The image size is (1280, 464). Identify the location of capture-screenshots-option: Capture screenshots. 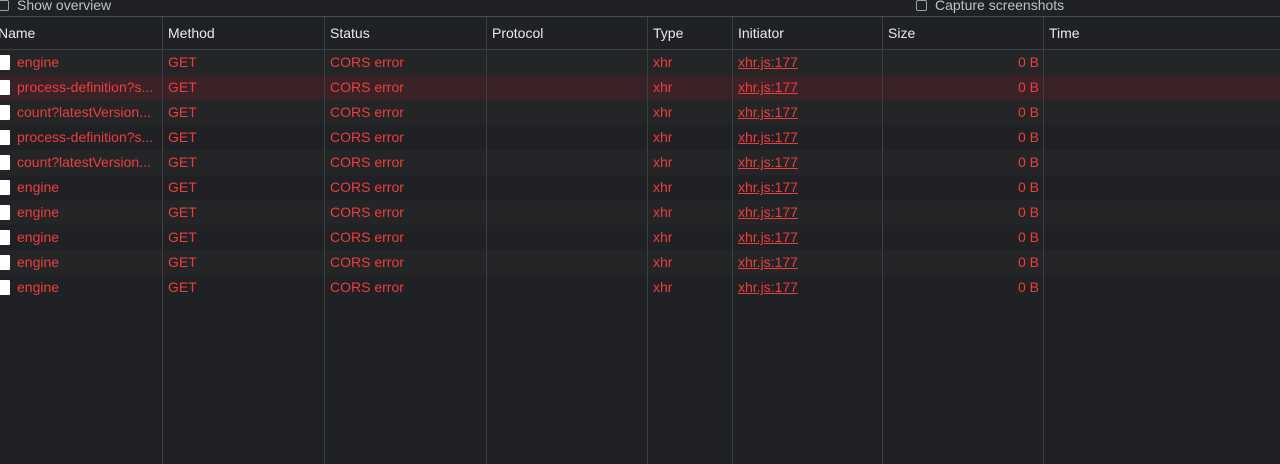
(990, 6).